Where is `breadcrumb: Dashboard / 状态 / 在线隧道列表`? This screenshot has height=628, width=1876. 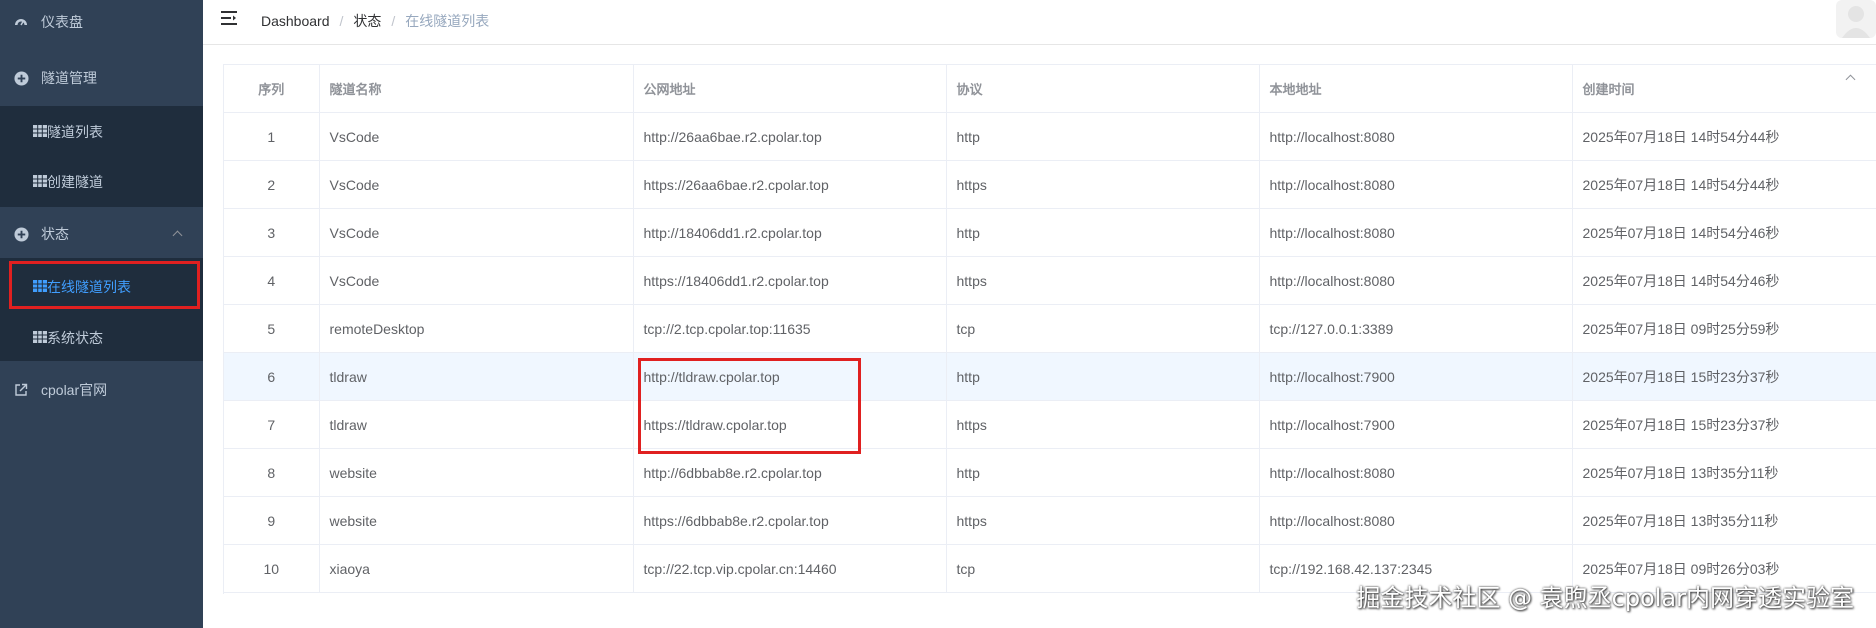 breadcrumb: Dashboard / 状态 / 在线隧道列表 is located at coordinates (375, 21).